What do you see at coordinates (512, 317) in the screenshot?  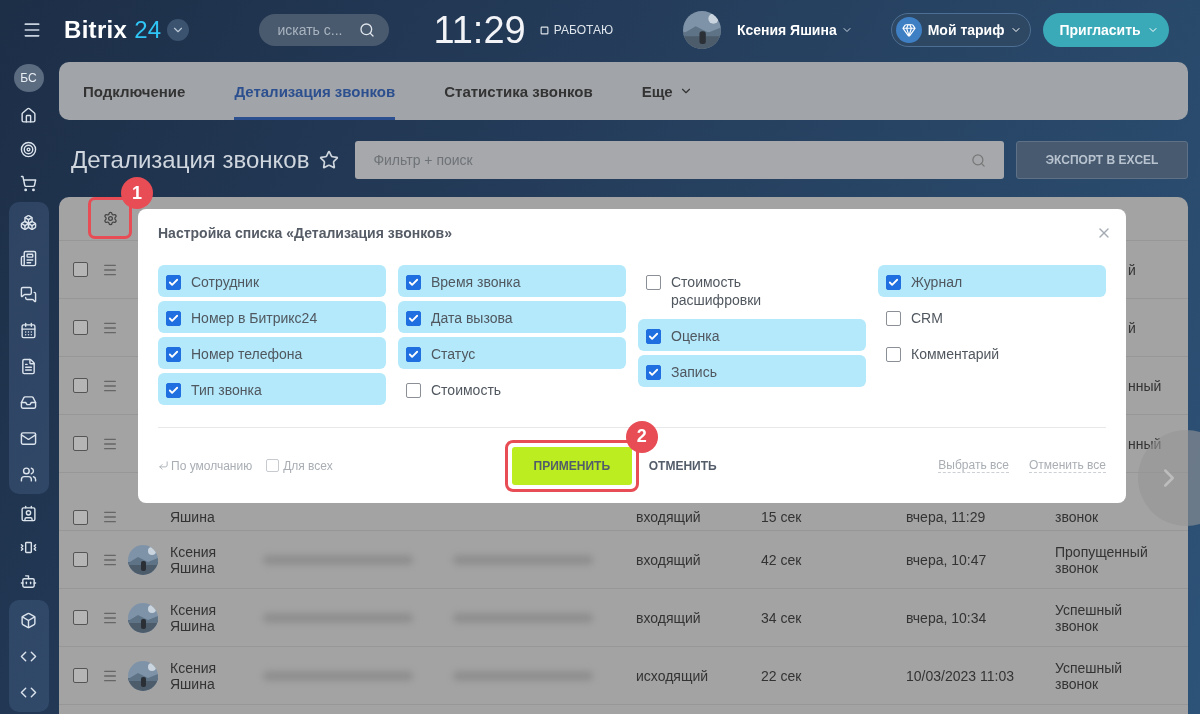 I see `column-option: Дата вызова` at bounding box center [512, 317].